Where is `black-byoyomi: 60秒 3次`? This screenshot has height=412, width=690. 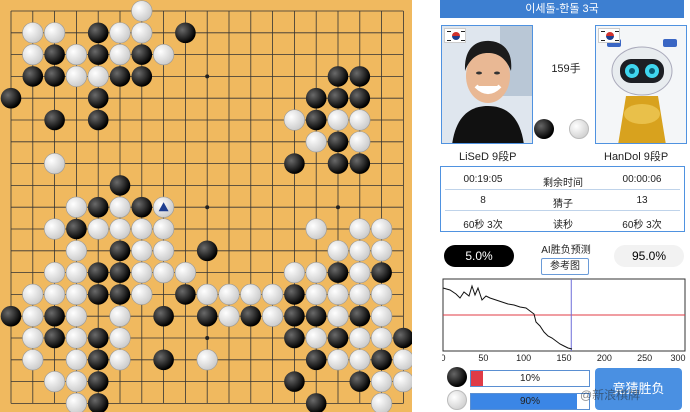
black-byoyomi: 60秒 3次 is located at coordinates (483, 225).